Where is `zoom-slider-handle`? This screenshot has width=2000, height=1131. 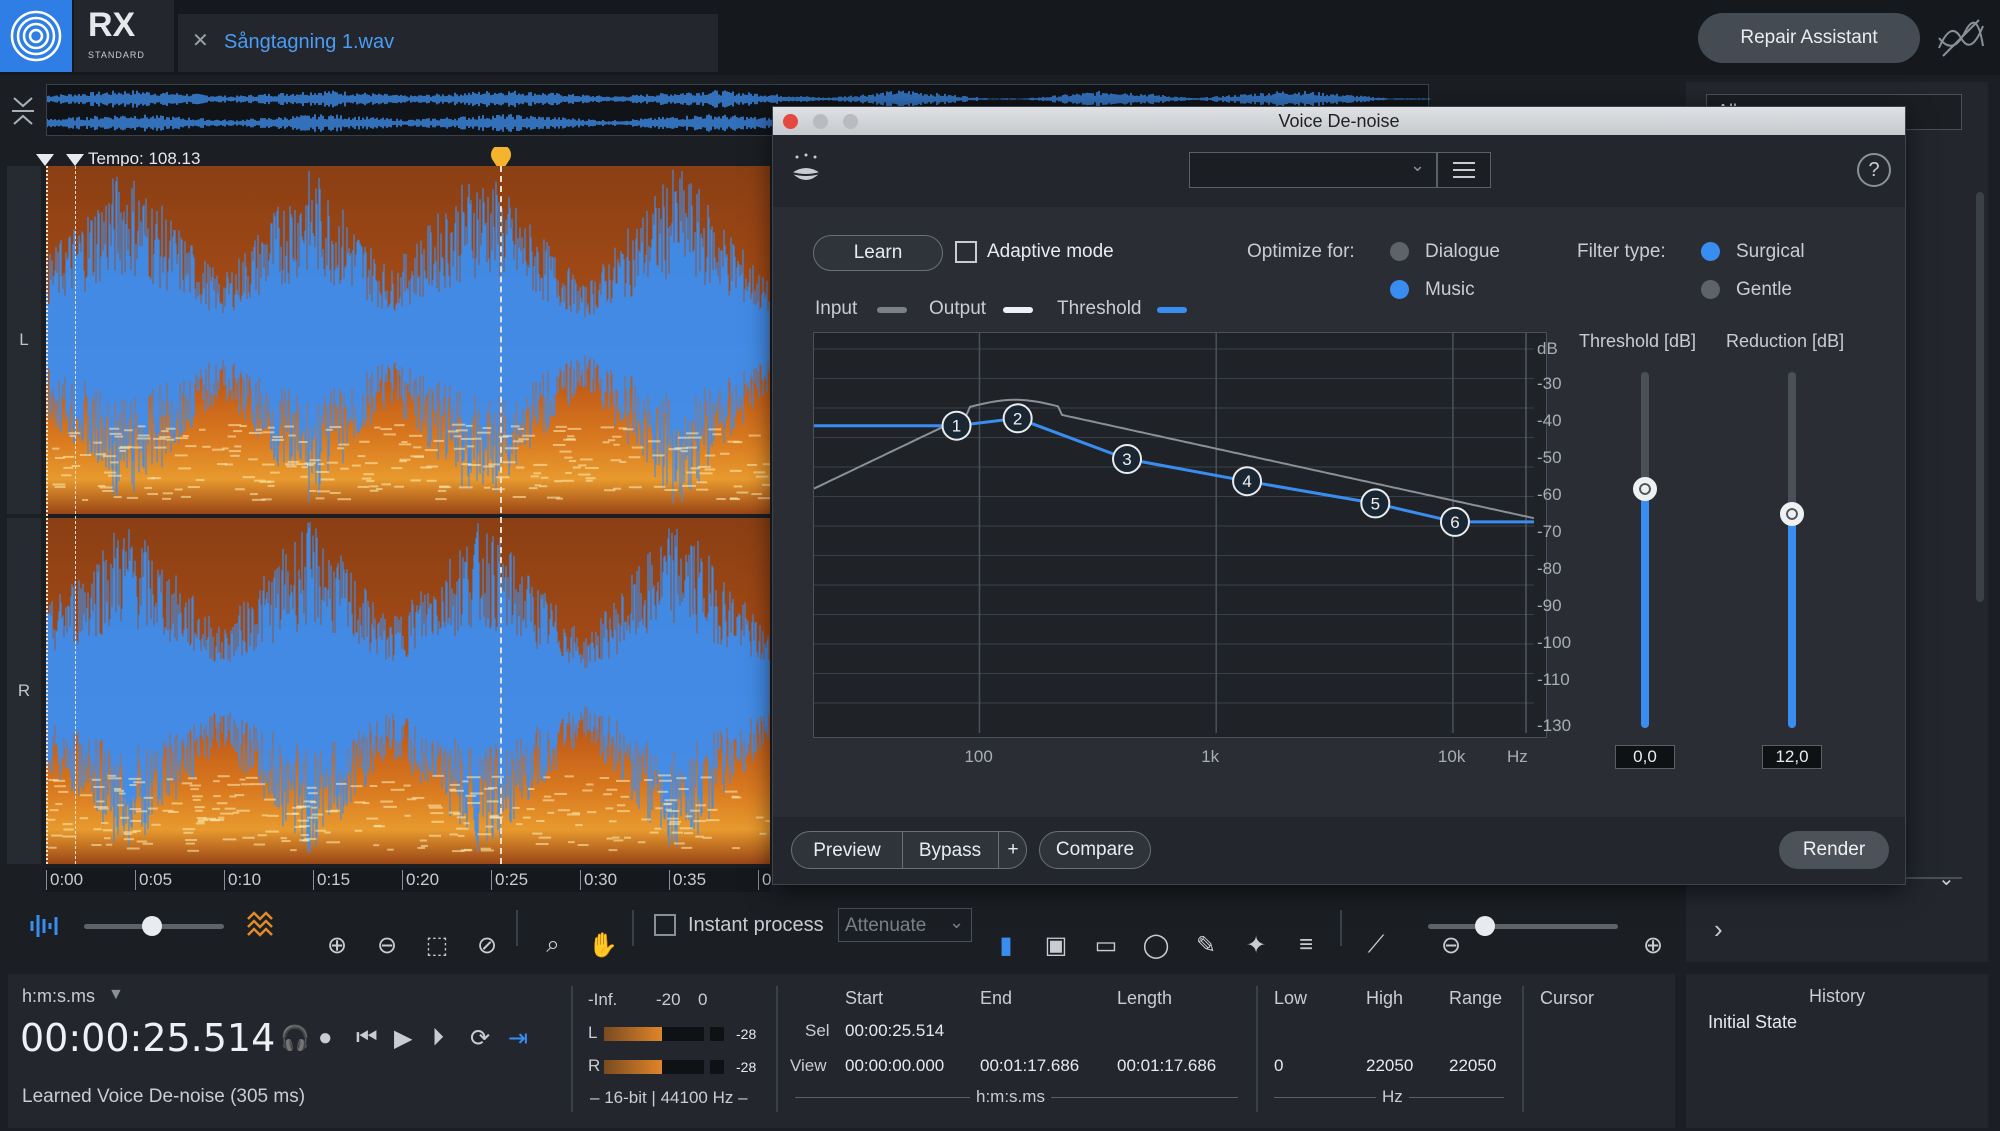 zoom-slider-handle is located at coordinates (1485, 926).